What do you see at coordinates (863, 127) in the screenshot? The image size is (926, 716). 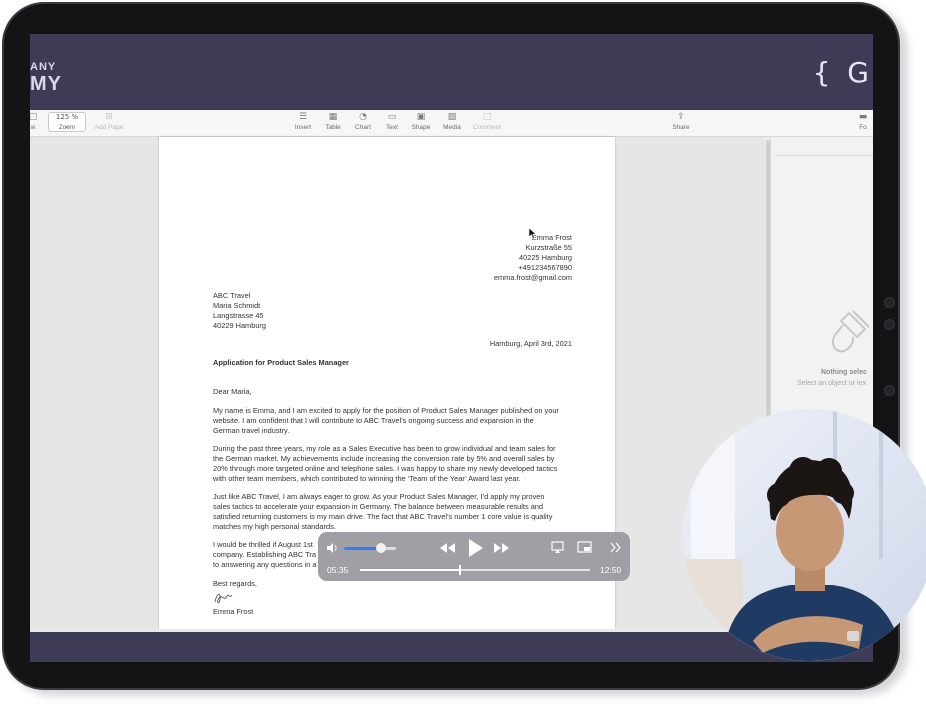 I see `format-label: Fo` at bounding box center [863, 127].